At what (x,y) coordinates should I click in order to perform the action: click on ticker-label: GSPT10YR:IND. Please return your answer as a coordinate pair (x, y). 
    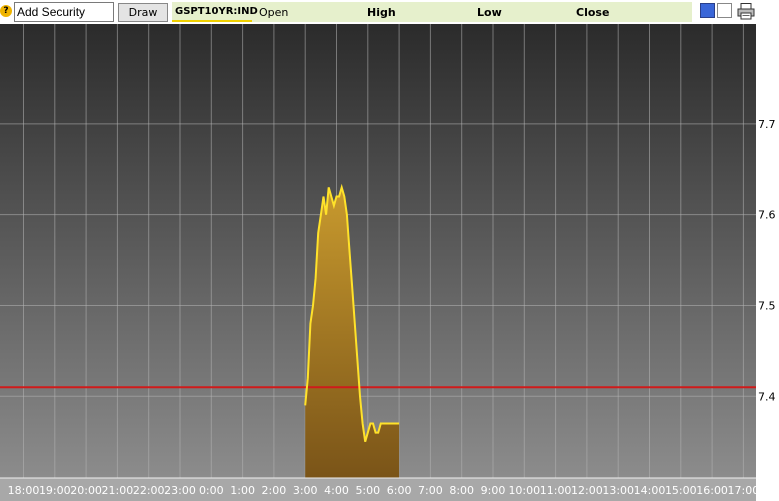
    Looking at the image, I should click on (216, 11).